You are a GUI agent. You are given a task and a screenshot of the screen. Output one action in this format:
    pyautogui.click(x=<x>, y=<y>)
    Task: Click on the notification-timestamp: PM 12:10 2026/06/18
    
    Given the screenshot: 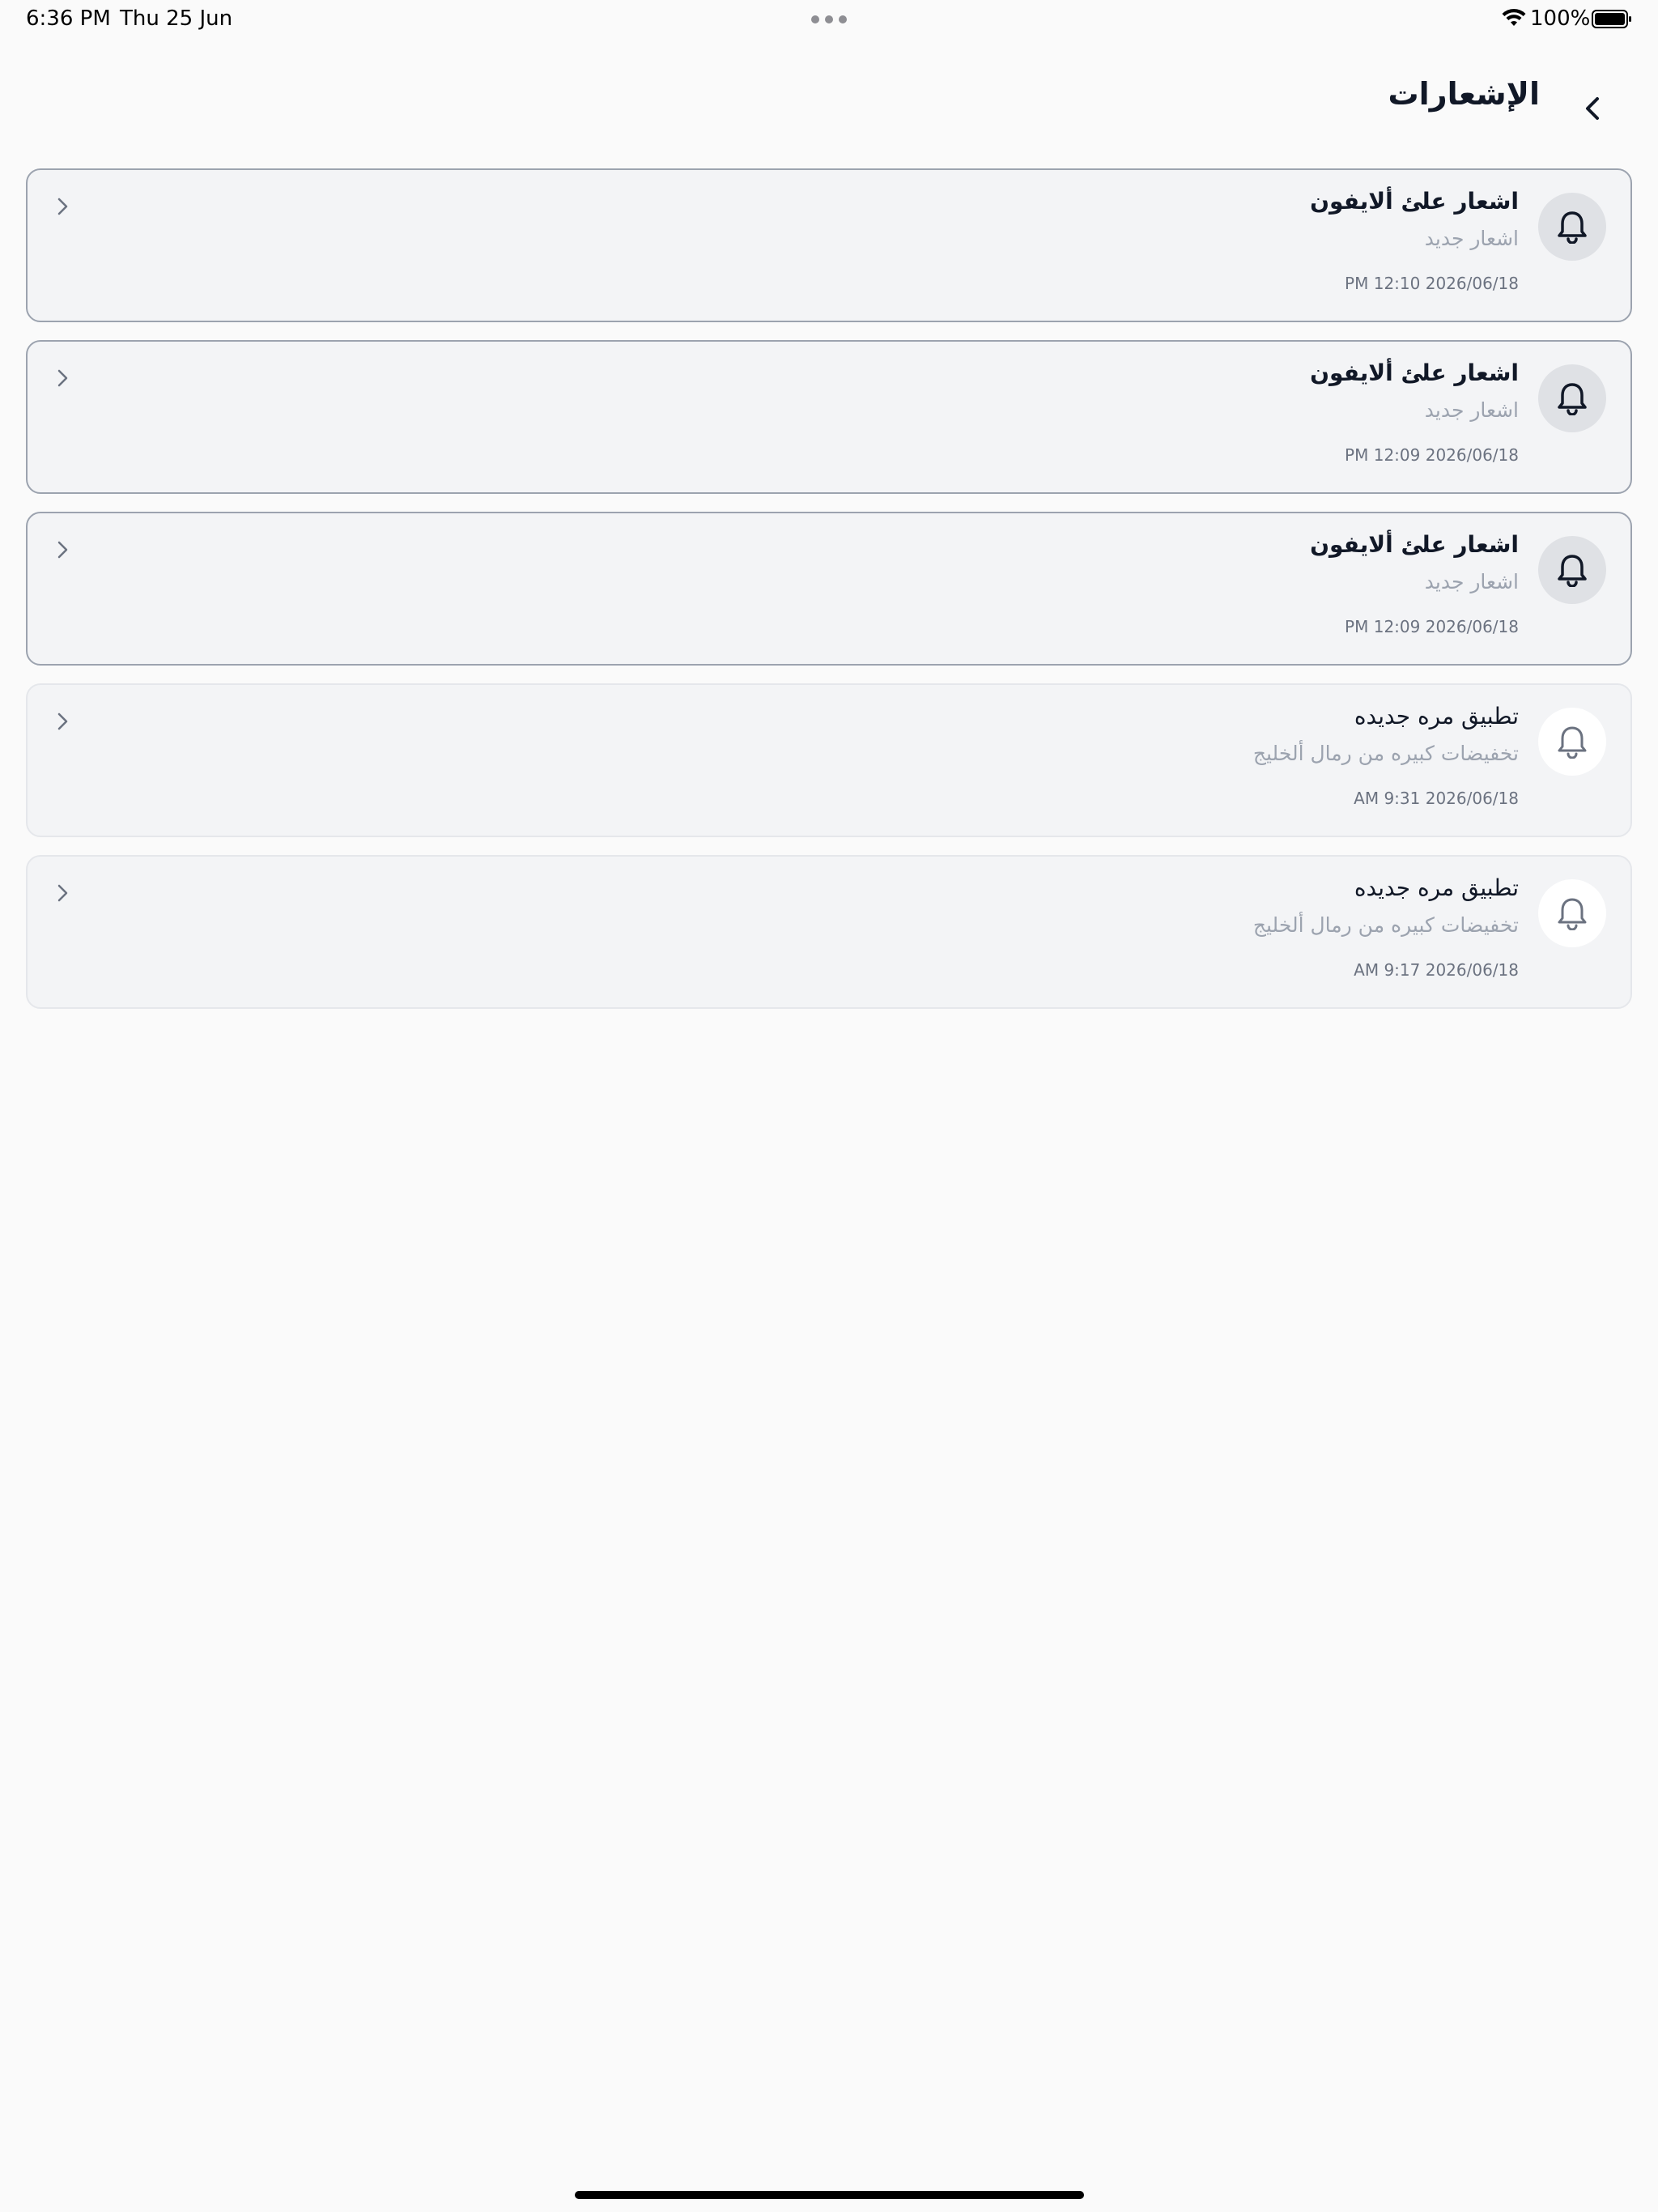 What is the action you would take?
    pyautogui.click(x=1432, y=284)
    